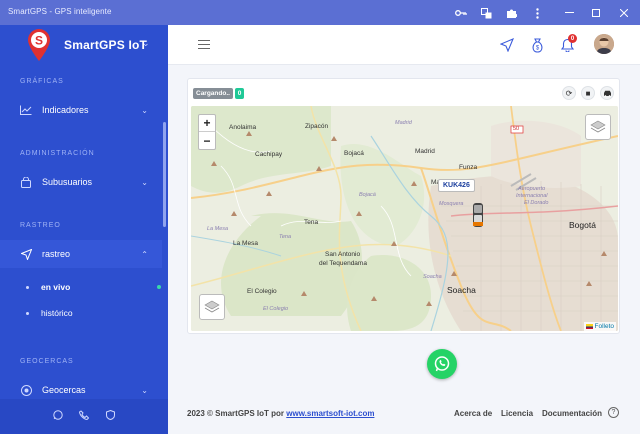 This screenshot has height=434, width=640. Describe the element at coordinates (604, 44) in the screenshot. I see `avatar` at that location.